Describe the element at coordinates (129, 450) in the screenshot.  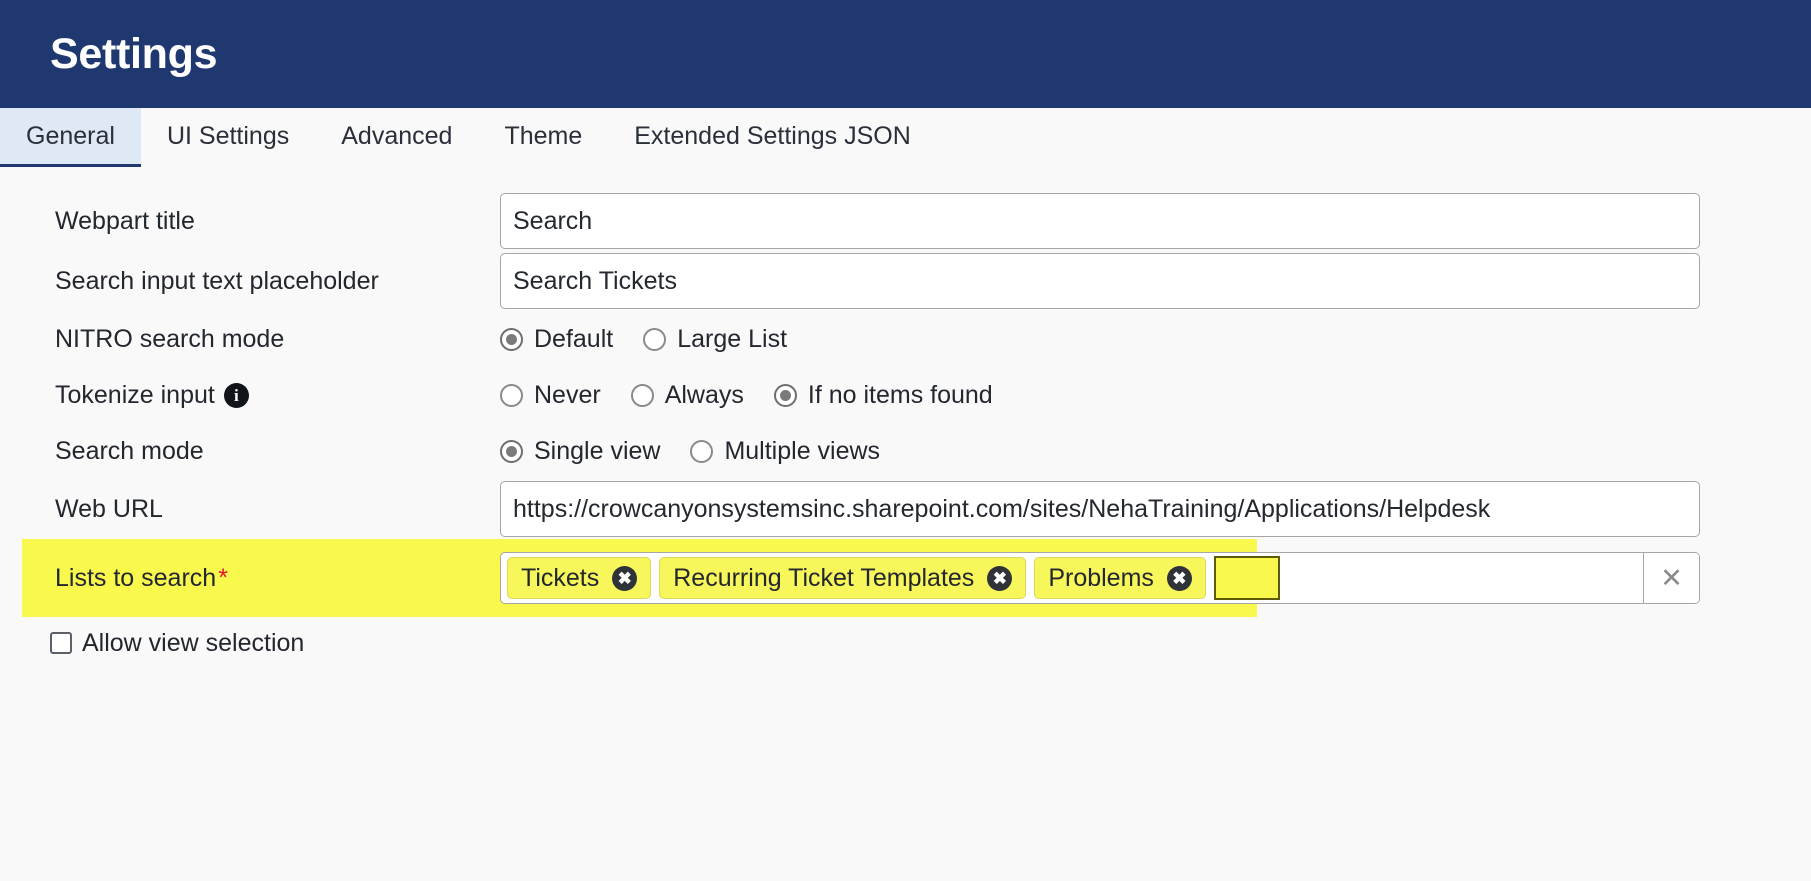
I see `label-search-mode: Search mode` at that location.